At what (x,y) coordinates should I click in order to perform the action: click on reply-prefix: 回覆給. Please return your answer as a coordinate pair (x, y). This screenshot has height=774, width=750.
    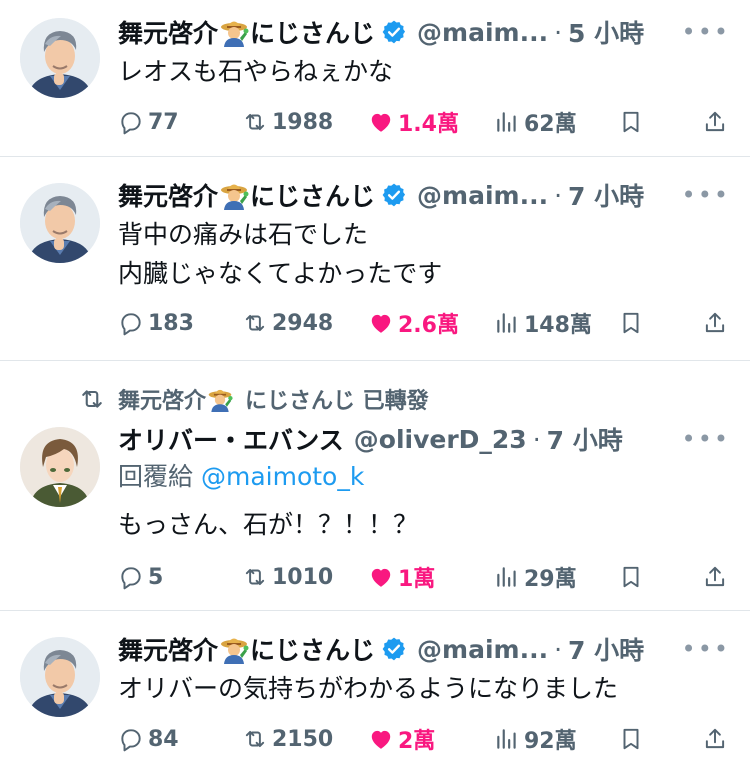
    Looking at the image, I should click on (156, 476).